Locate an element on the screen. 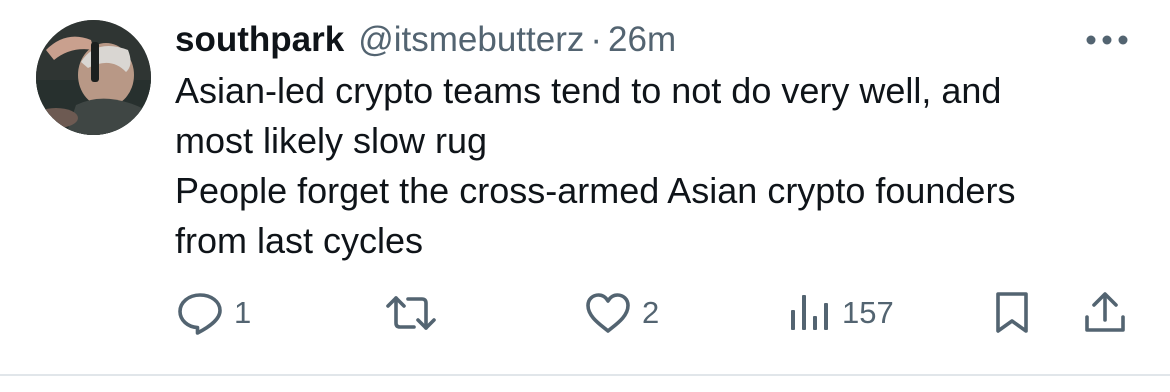 Image resolution: width=1170 pixels, height=392 pixels. more-dots-icon is located at coordinates (1107, 40).